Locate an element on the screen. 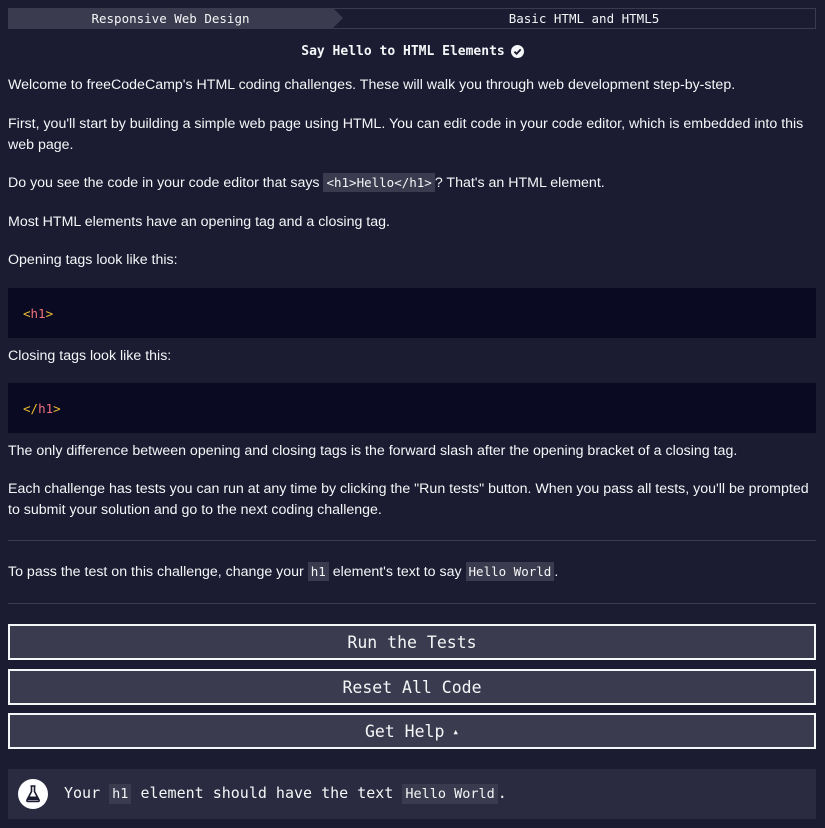 The height and width of the screenshot is (828, 825). text: element's text to say is located at coordinates (397, 572).